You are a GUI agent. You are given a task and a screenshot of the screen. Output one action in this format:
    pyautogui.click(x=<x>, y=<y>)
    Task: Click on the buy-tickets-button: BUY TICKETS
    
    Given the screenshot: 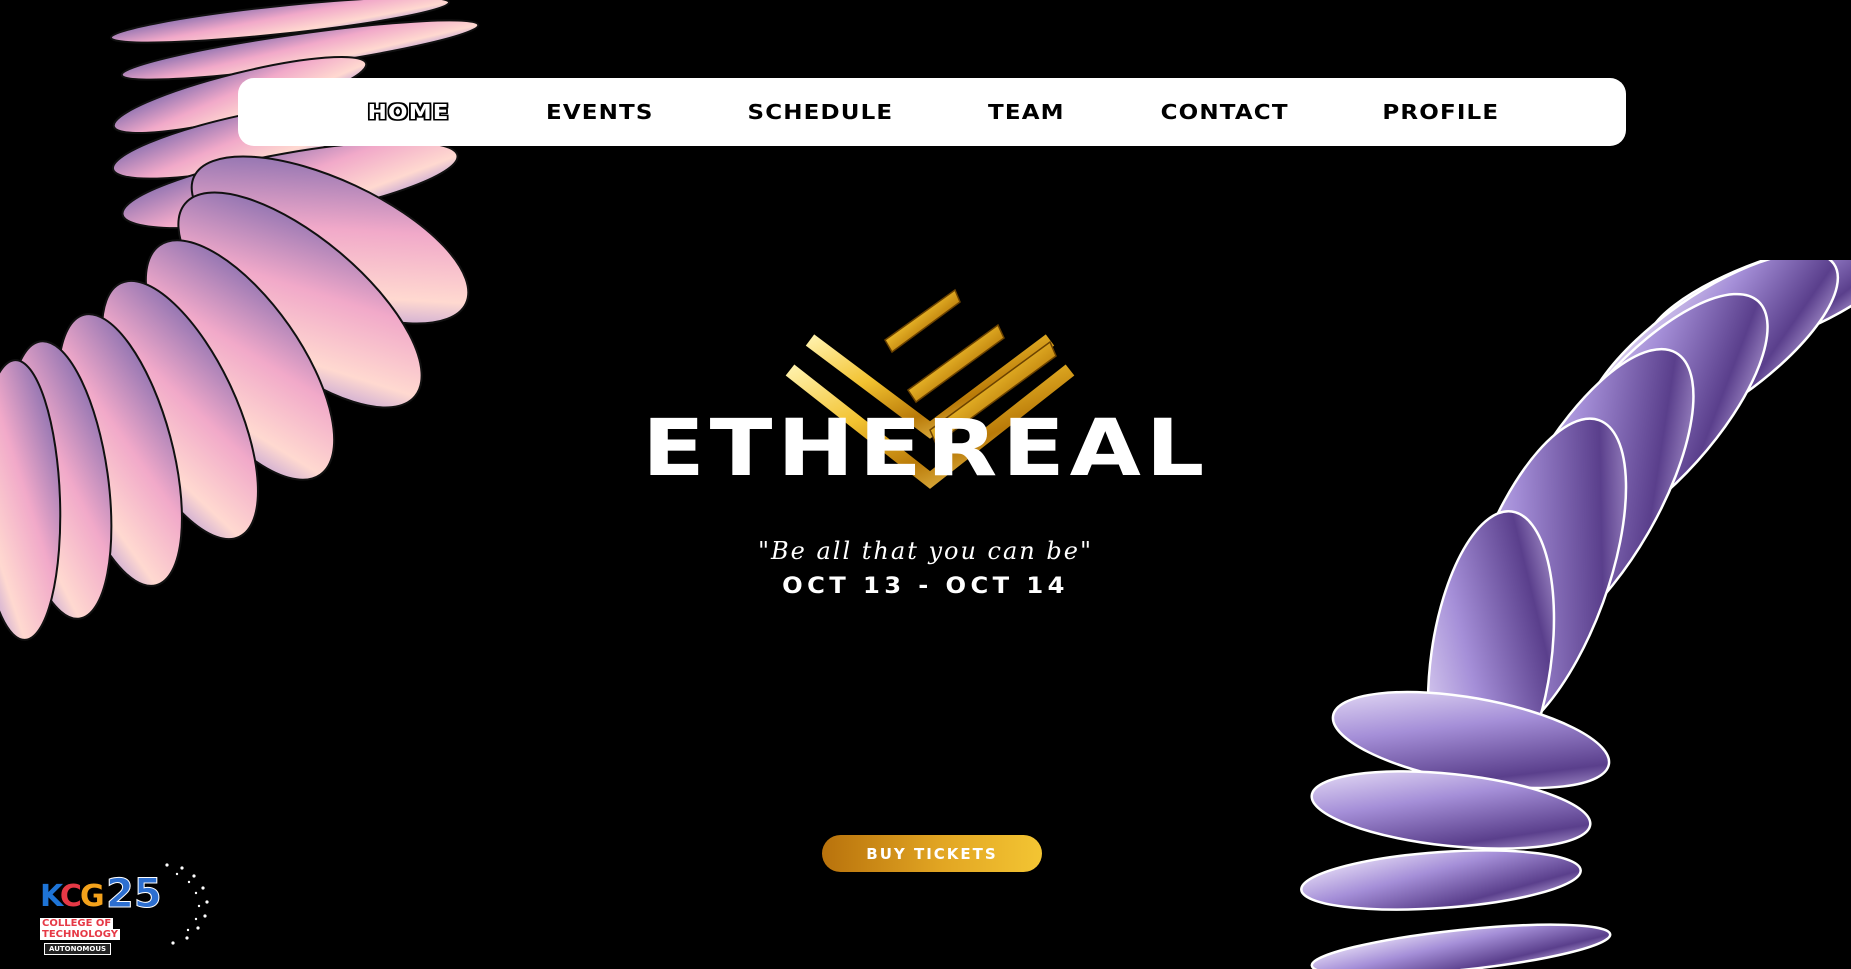 What is the action you would take?
    pyautogui.click(x=932, y=853)
    